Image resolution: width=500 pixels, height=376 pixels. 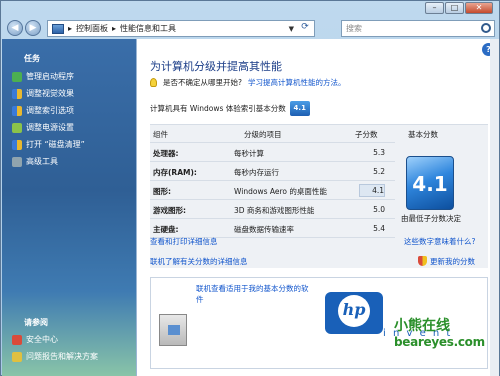 I want to click on col-header-component: 组件, so click(x=160, y=134).